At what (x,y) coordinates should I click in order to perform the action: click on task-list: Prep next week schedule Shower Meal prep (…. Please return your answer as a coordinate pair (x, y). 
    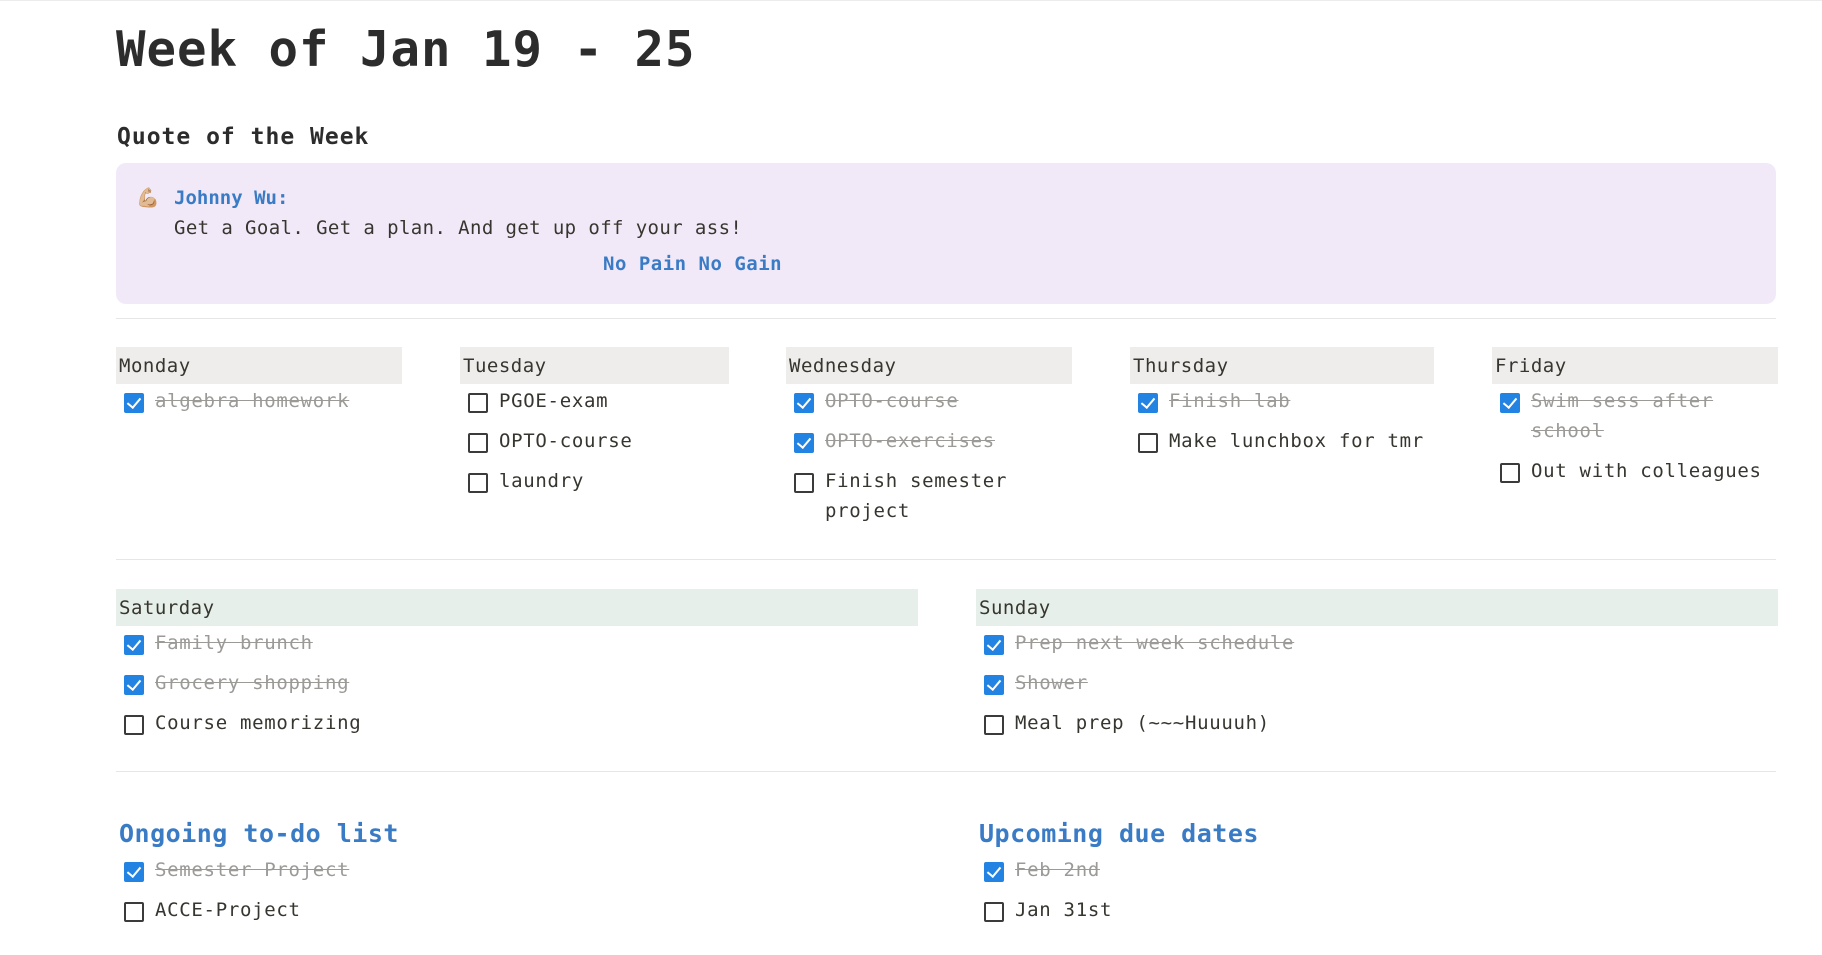
    Looking at the image, I should click on (1377, 683).